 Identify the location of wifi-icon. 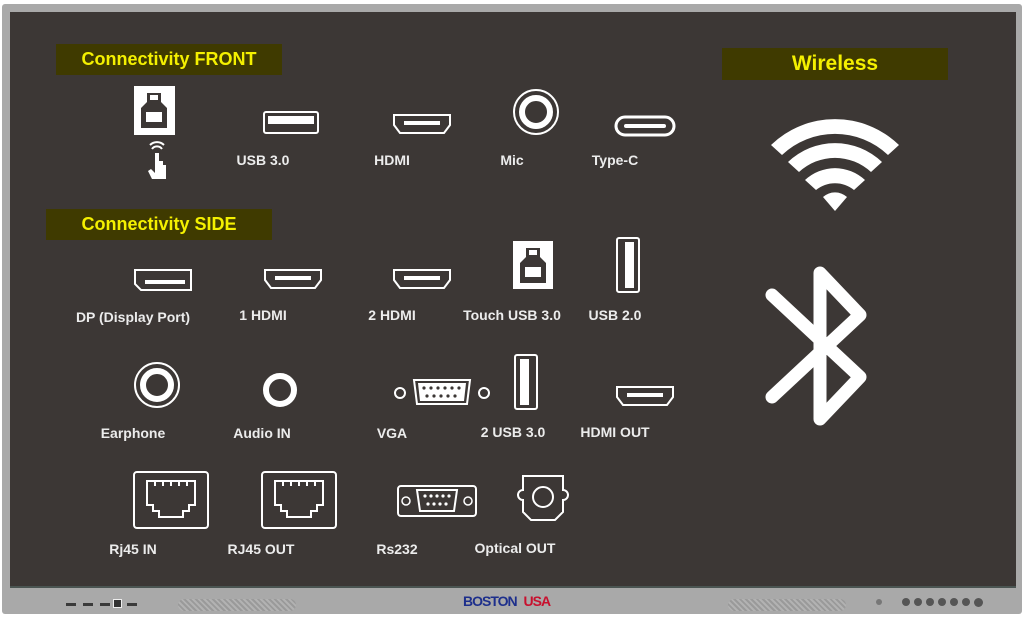
(835, 165).